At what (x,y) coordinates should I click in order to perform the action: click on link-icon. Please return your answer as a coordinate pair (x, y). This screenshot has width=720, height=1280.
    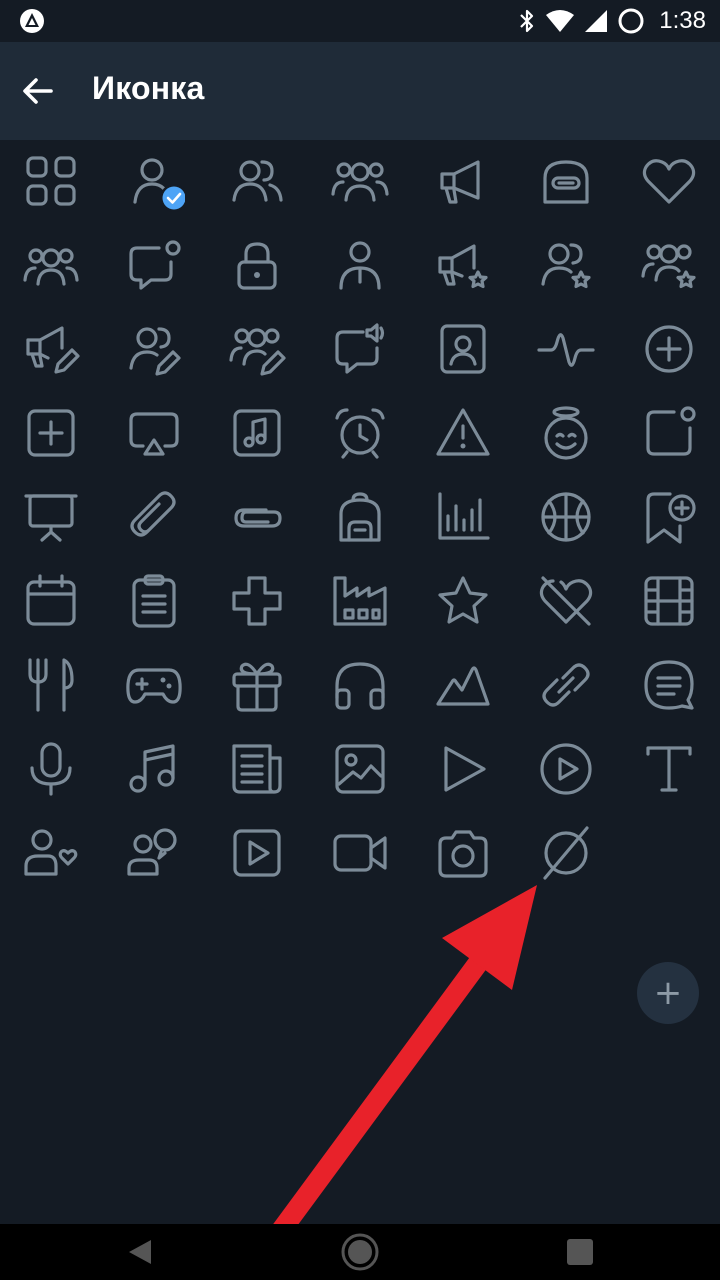
    Looking at the image, I should click on (566, 685).